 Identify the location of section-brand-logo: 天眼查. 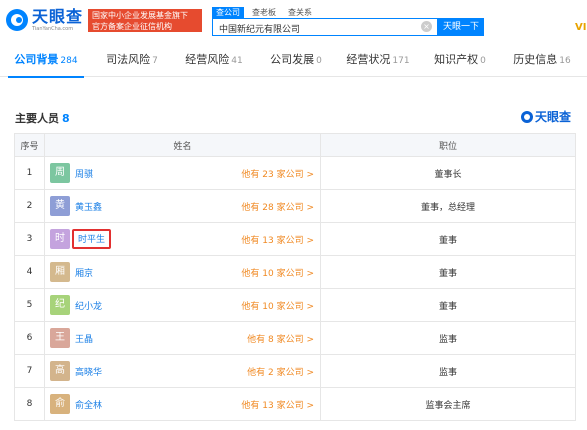
(546, 116).